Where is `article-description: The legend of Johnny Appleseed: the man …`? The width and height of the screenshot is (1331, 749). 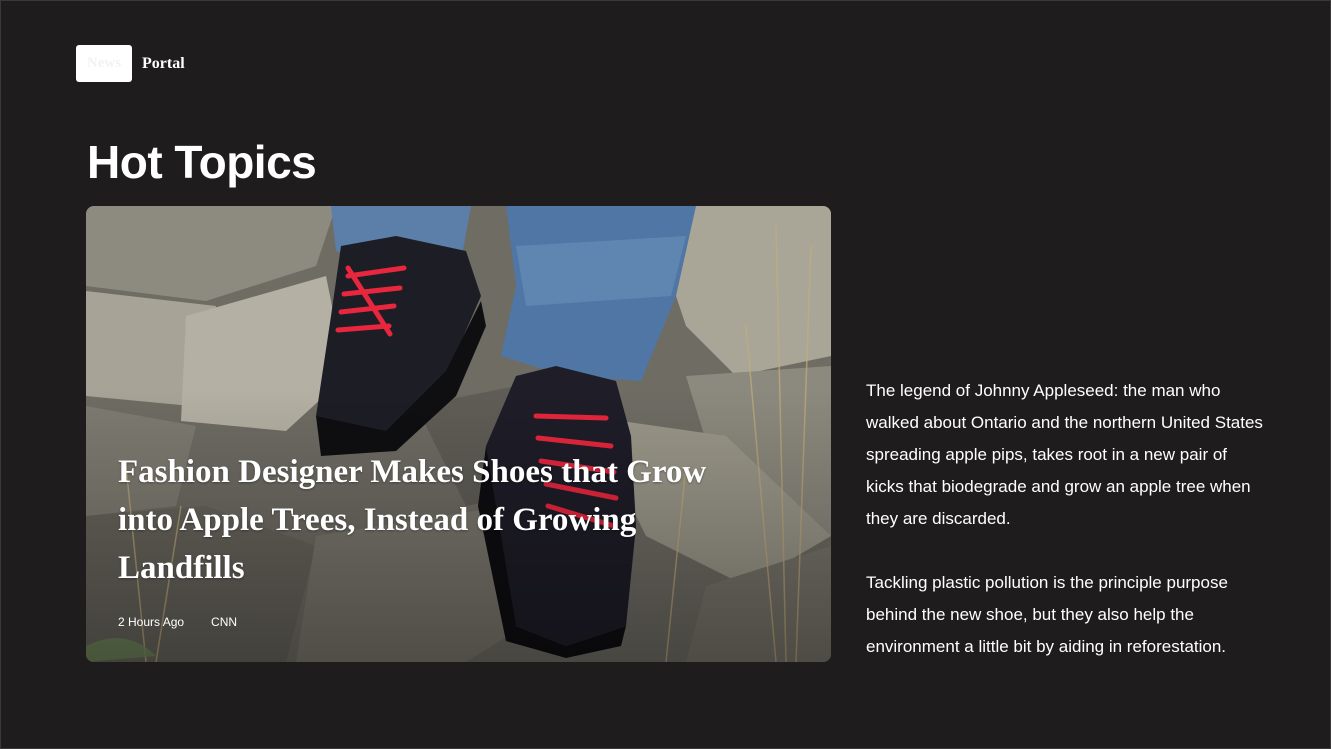
article-description: The legend of Johnny Appleseed: the man … is located at coordinates (1066, 519).